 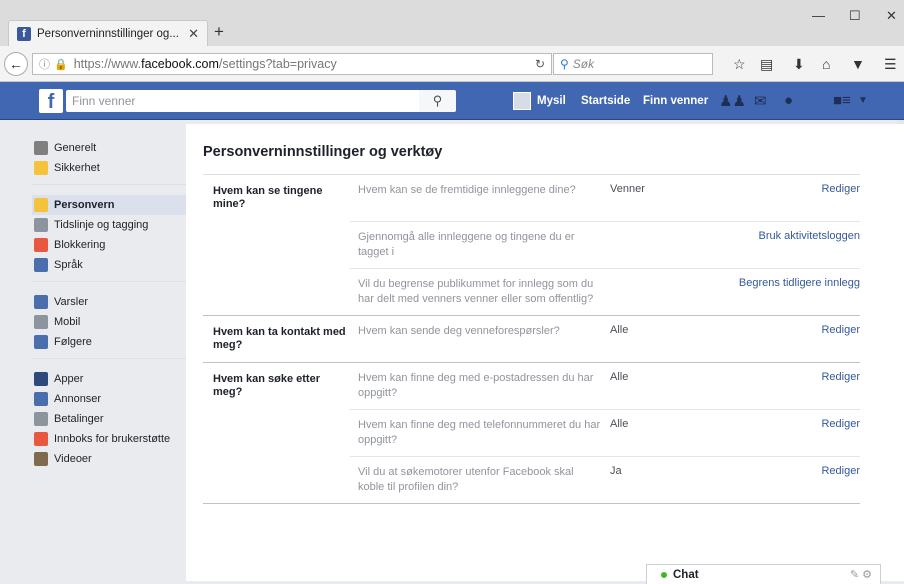 What do you see at coordinates (818, 15) in the screenshot?
I see `minimize-icon: —` at bounding box center [818, 15].